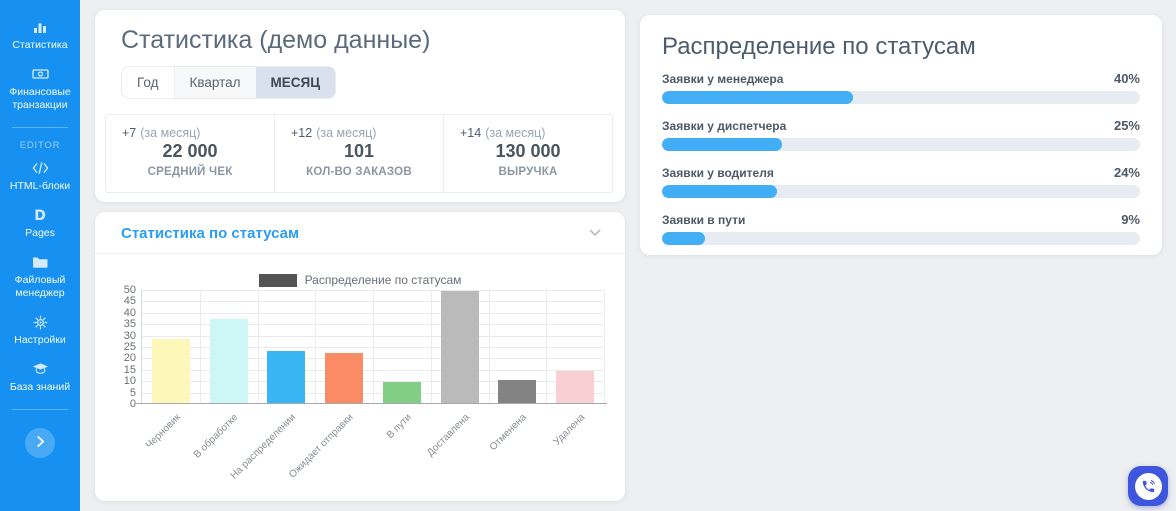 This screenshot has width=1176, height=511. I want to click on legend-label: Распределение по статусам, so click(383, 280).